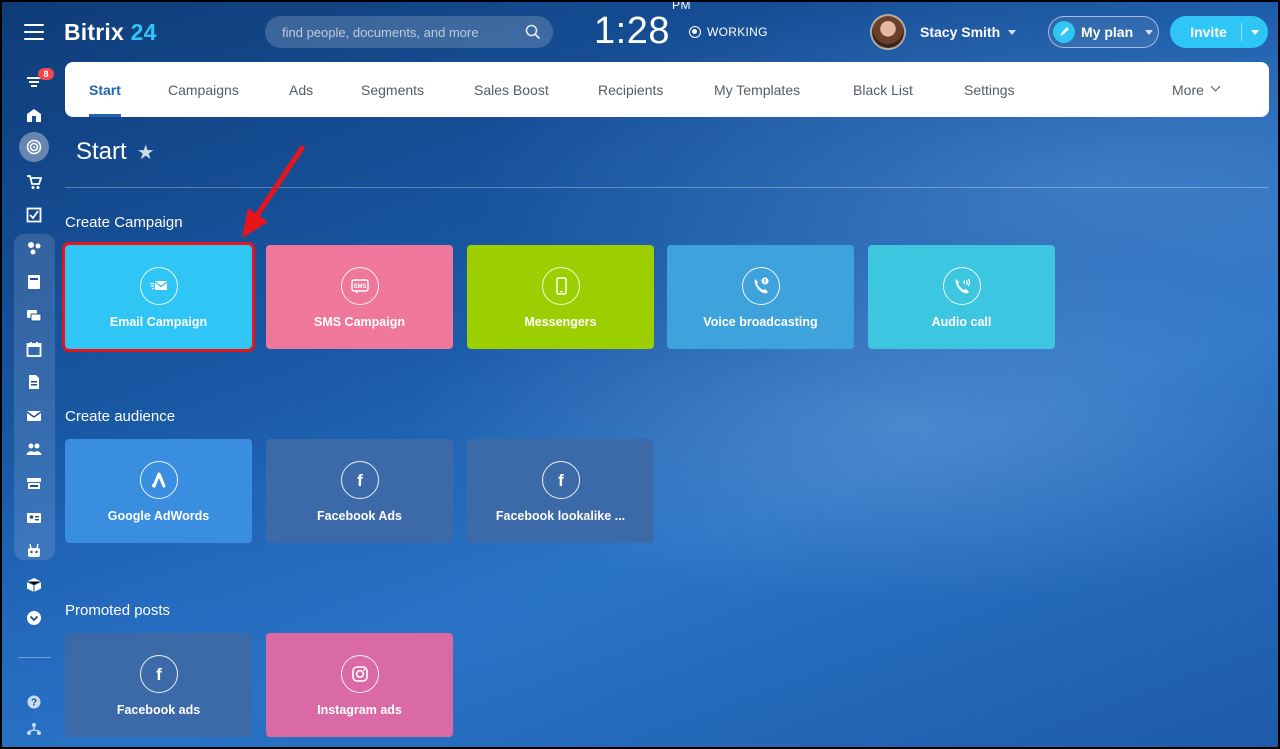  What do you see at coordinates (757, 89) in the screenshot?
I see `tab-my-templates: My Templates` at bounding box center [757, 89].